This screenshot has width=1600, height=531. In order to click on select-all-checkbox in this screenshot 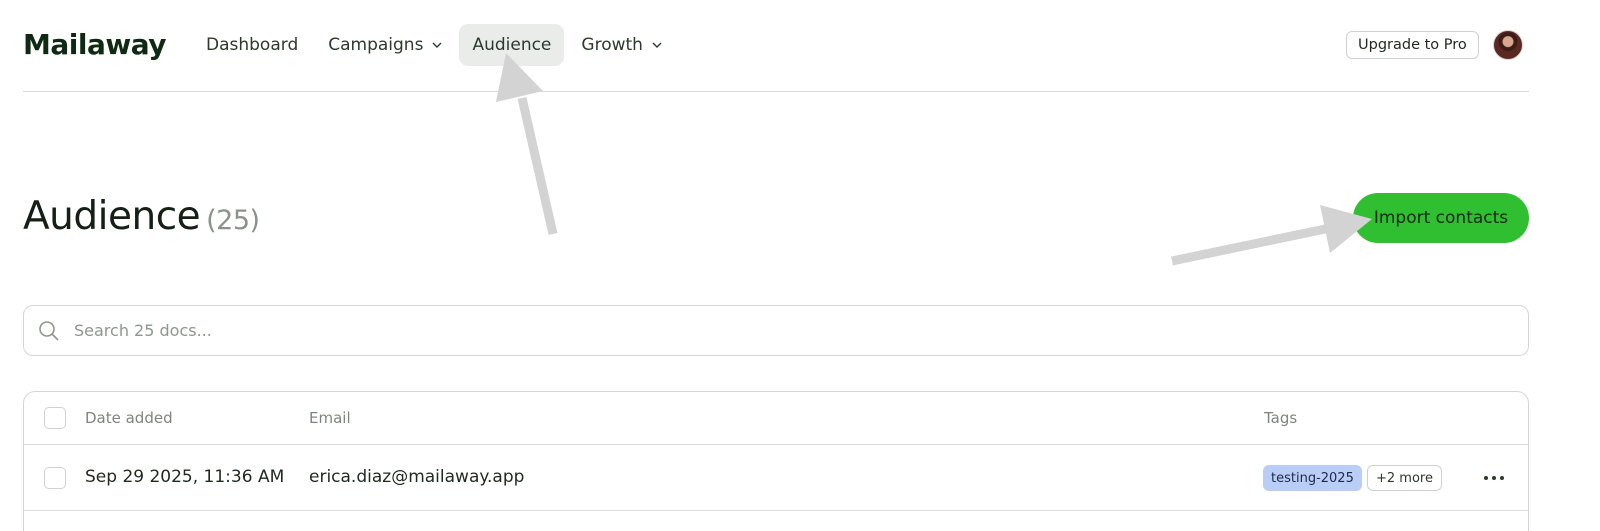, I will do `click(55, 418)`.